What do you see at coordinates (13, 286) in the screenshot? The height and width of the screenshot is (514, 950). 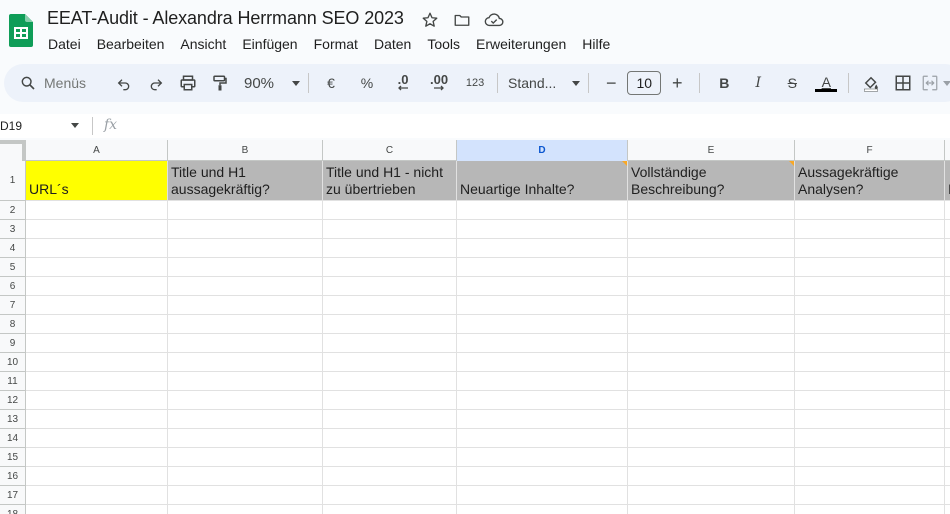 I see `row-header-6: 6` at bounding box center [13, 286].